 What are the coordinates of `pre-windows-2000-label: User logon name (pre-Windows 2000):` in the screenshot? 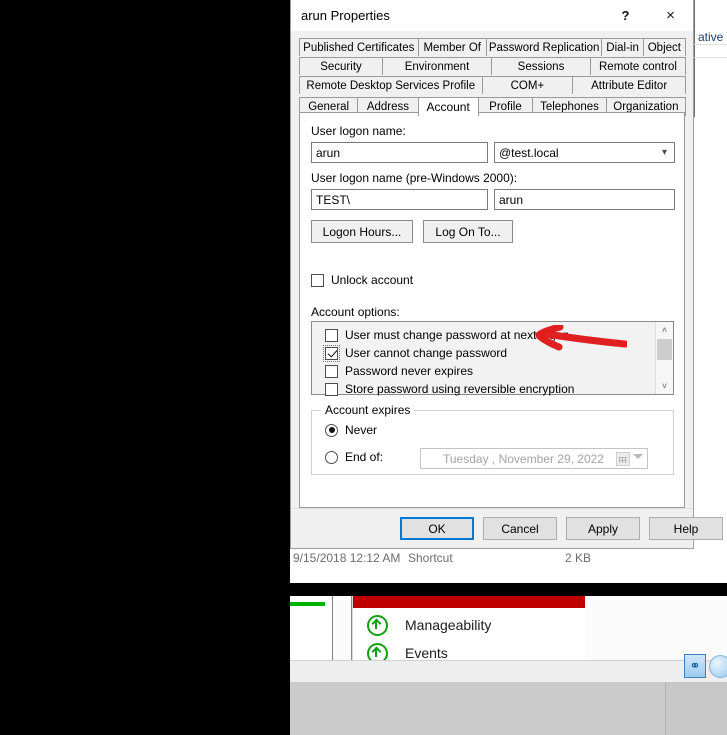 It's located at (414, 178).